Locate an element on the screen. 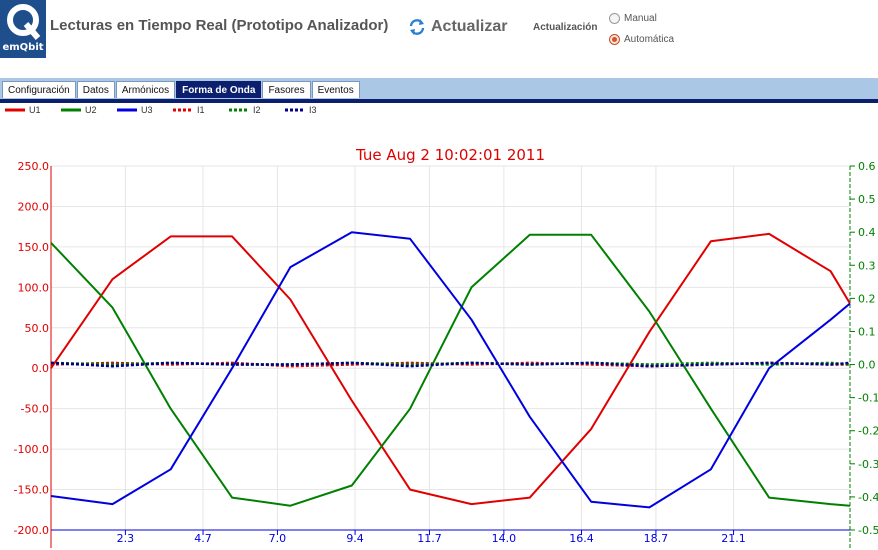 This screenshot has width=878, height=550. refresh-icon is located at coordinates (417, 27).